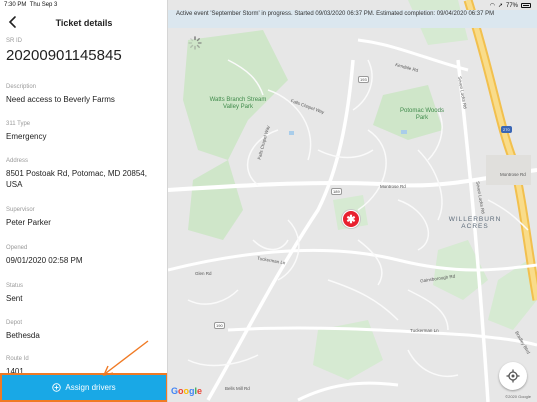 This screenshot has height=402, width=537. I want to click on field-sr-id: SR ID 20200901145845, so click(84, 51).